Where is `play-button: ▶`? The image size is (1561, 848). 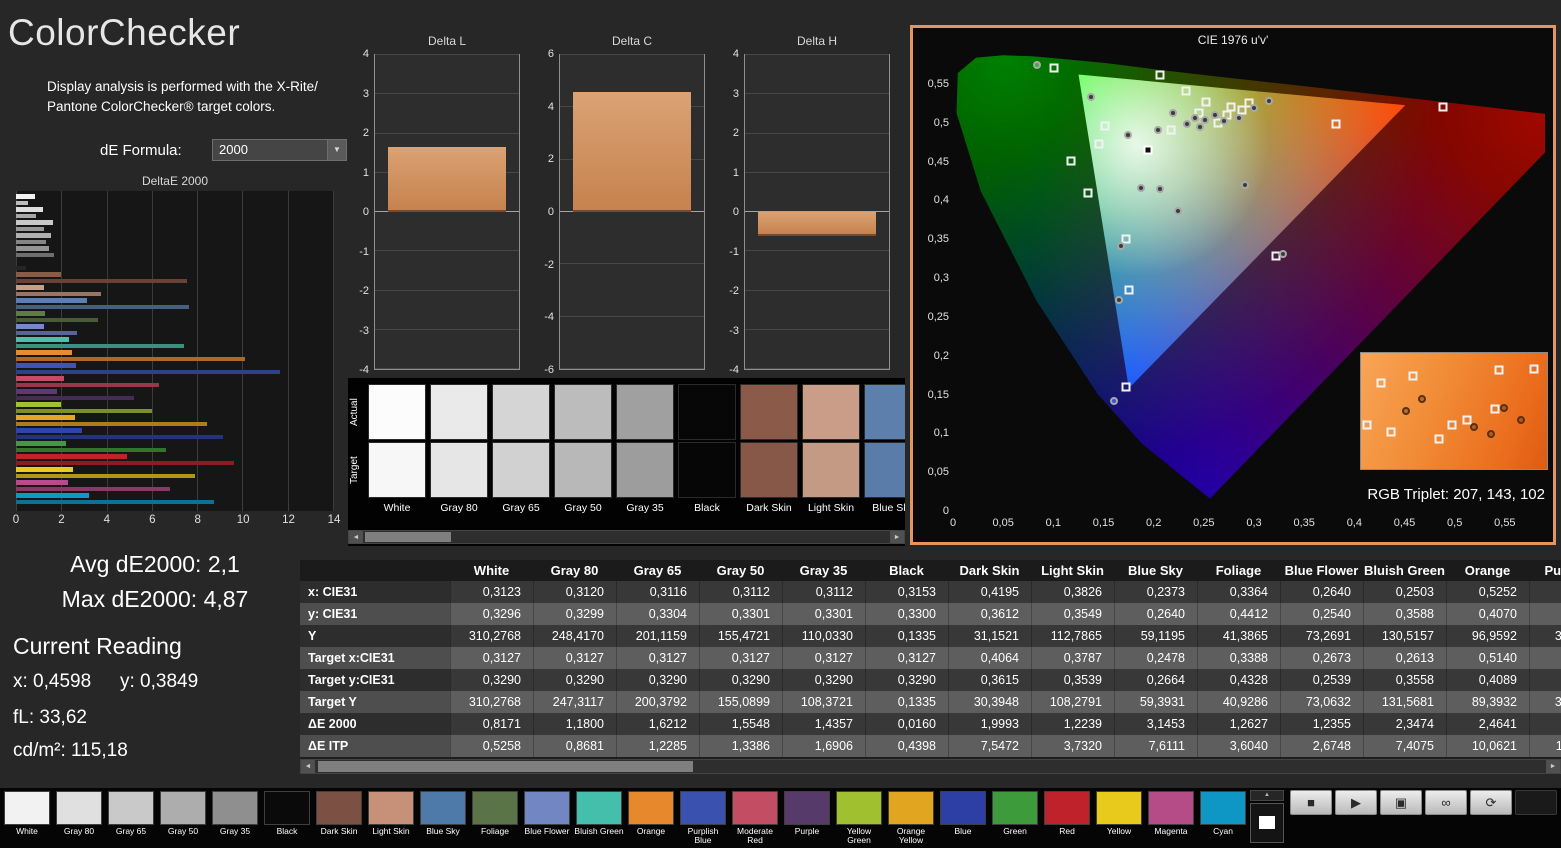 play-button: ▶ is located at coordinates (1356, 802).